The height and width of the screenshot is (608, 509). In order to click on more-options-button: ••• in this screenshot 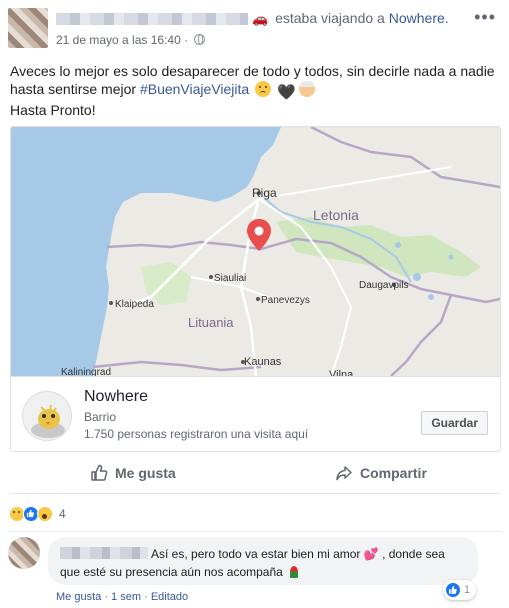, I will do `click(485, 17)`.